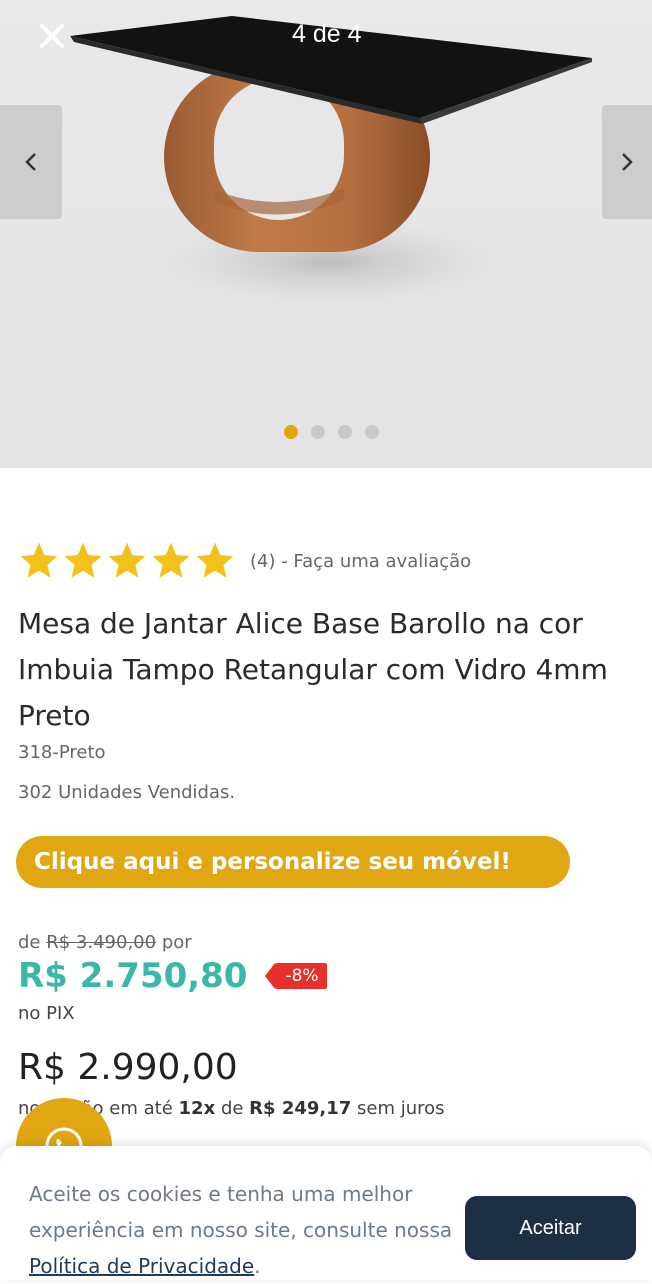 The height and width of the screenshot is (1284, 652). What do you see at coordinates (141, 1266) in the screenshot?
I see `privacy-policy-link: Política de Privacidade` at bounding box center [141, 1266].